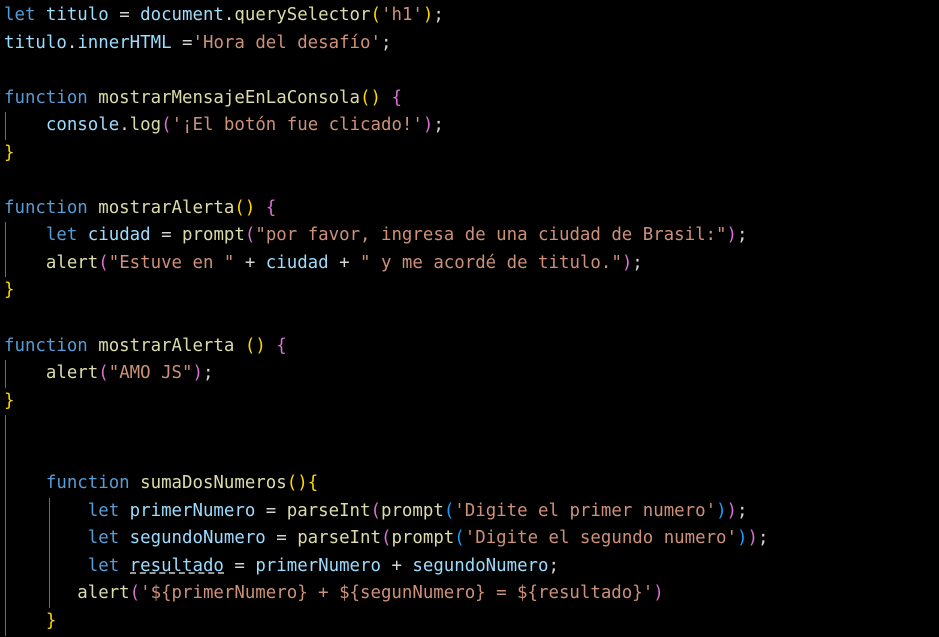 The height and width of the screenshot is (637, 939). What do you see at coordinates (182, 15) in the screenshot?
I see `object-document: document` at bounding box center [182, 15].